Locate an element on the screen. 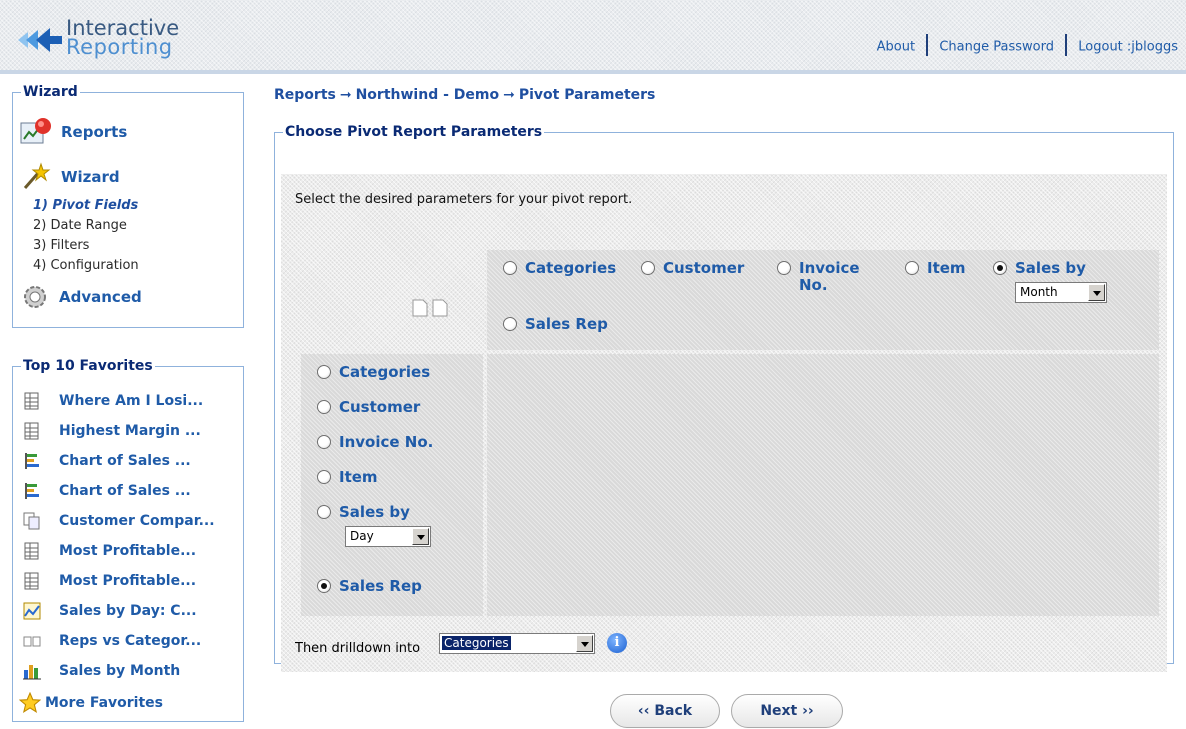 The image size is (1186, 729). change-password-link: Change Password is located at coordinates (996, 47).